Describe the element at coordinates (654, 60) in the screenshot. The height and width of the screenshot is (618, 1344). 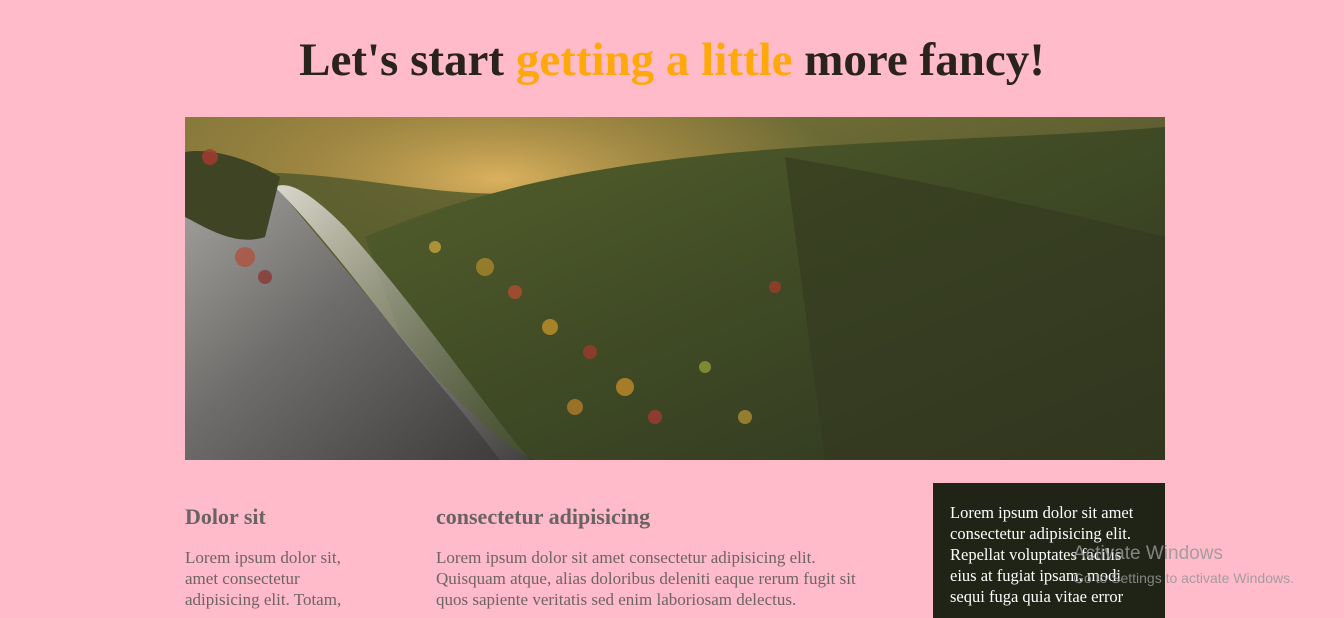
I see `title-text-accent: getting a little` at that location.